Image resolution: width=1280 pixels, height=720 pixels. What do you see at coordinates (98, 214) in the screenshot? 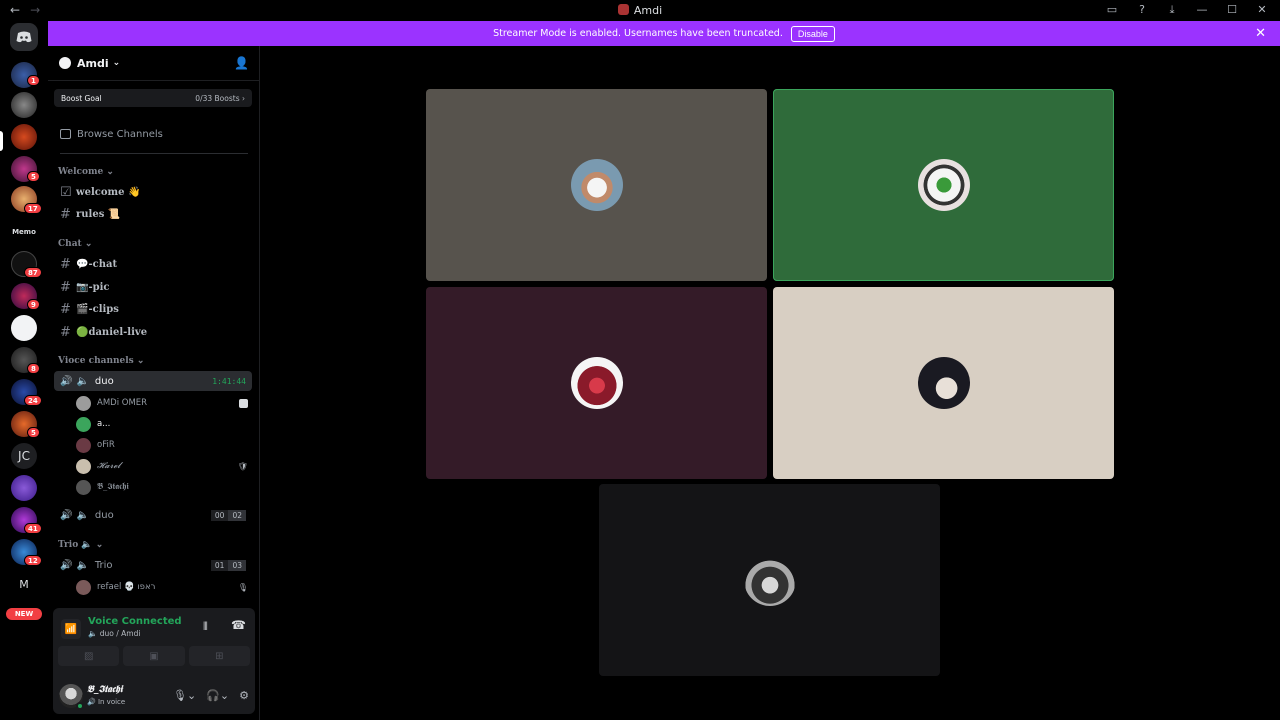
I see `channel-name: rules 📜` at bounding box center [98, 214].